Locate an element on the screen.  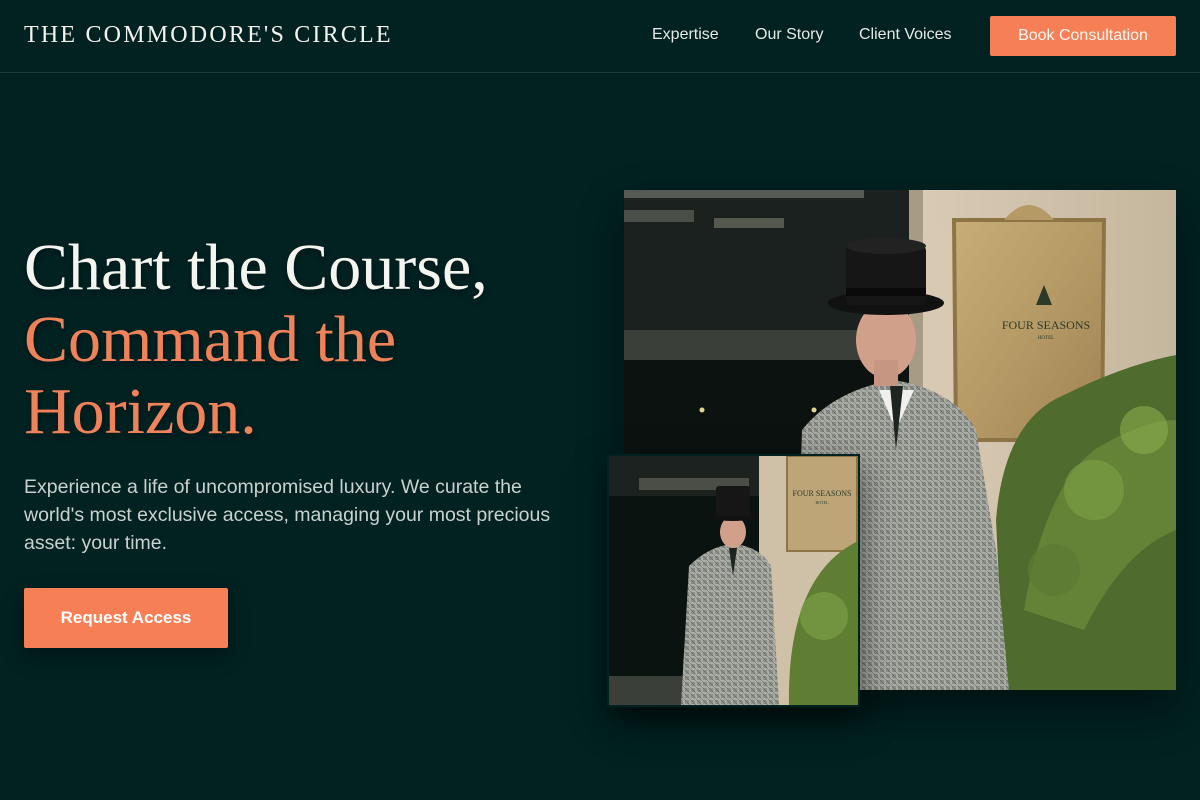
headline-line-1: Chart the Course, is located at coordinates (256, 267).